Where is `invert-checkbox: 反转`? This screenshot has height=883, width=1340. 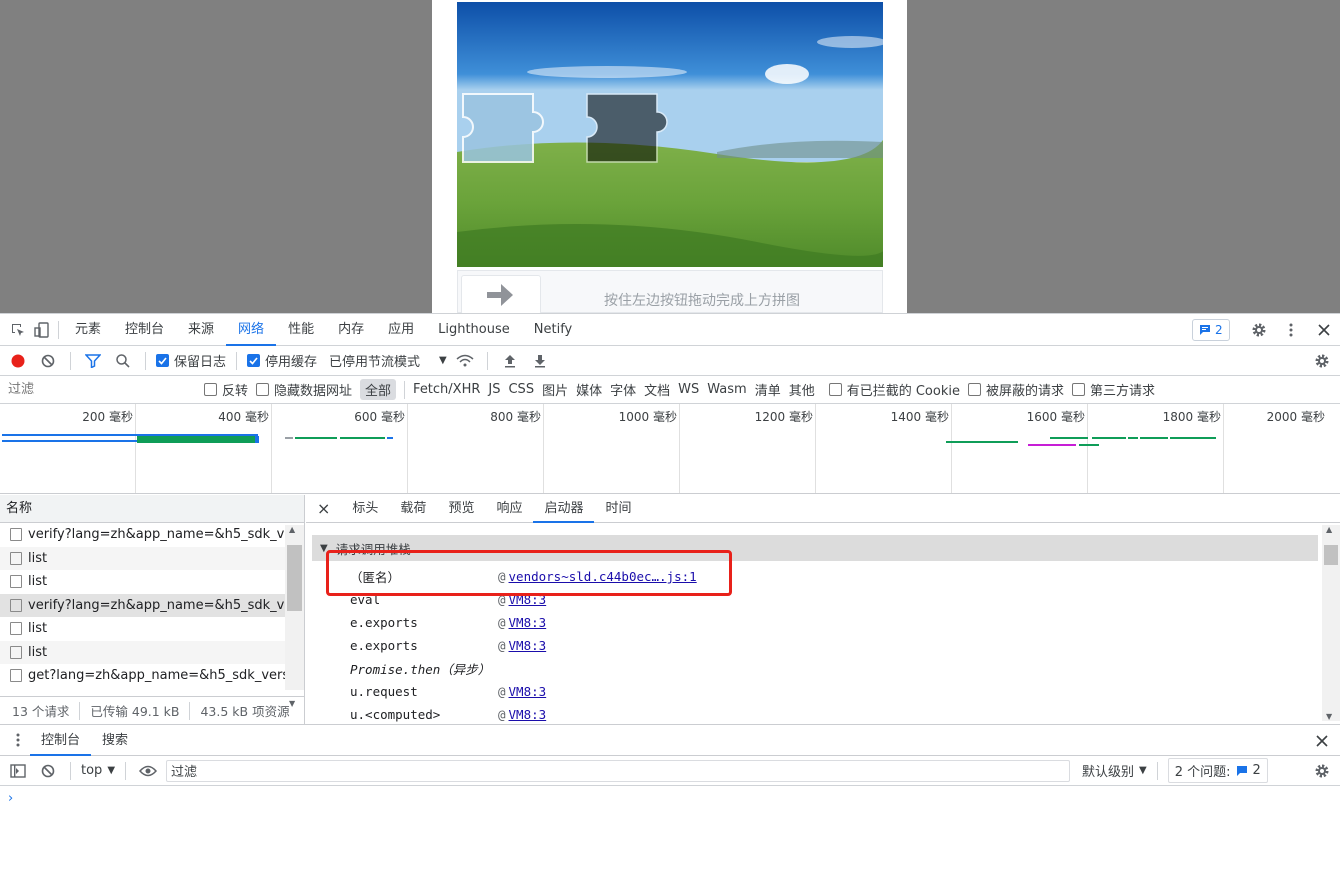 invert-checkbox: 反转 is located at coordinates (226, 389).